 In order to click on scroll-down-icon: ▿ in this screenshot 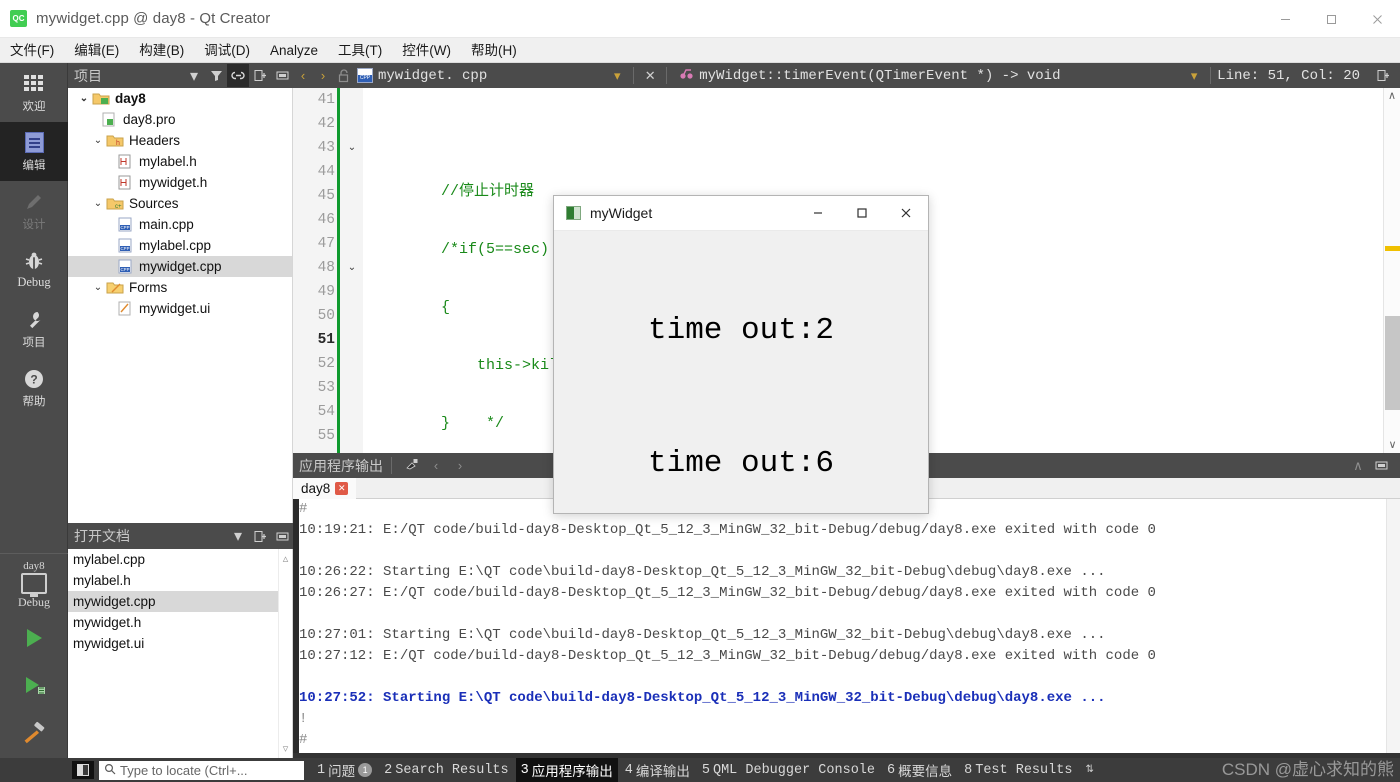, I will do `click(286, 748)`.